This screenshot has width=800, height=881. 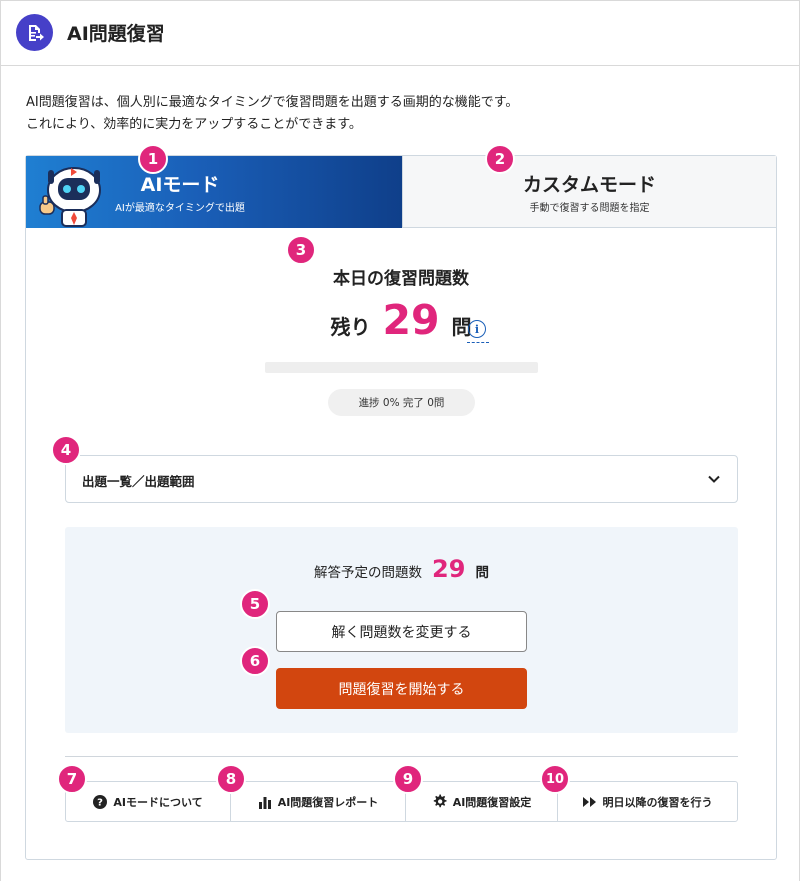 I want to click on info-icon: i, so click(x=477, y=329).